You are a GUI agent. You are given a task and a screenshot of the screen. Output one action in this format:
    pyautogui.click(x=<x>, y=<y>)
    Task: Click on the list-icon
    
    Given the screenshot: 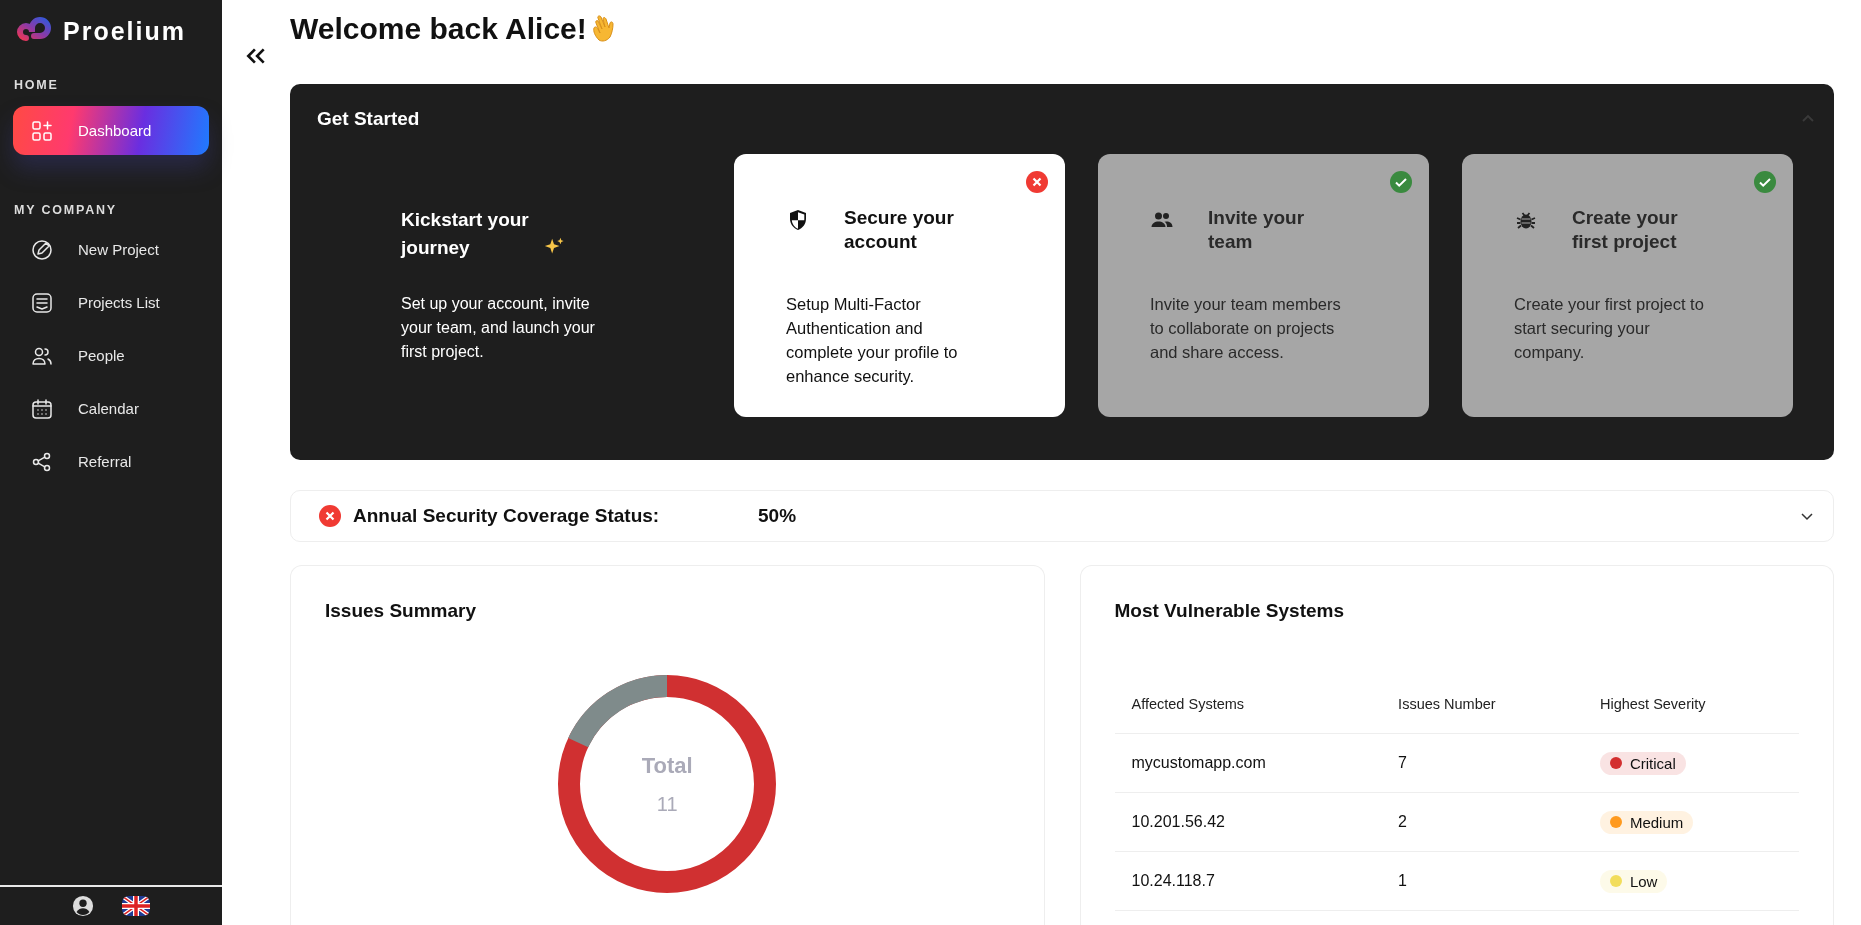 What is the action you would take?
    pyautogui.click(x=42, y=302)
    